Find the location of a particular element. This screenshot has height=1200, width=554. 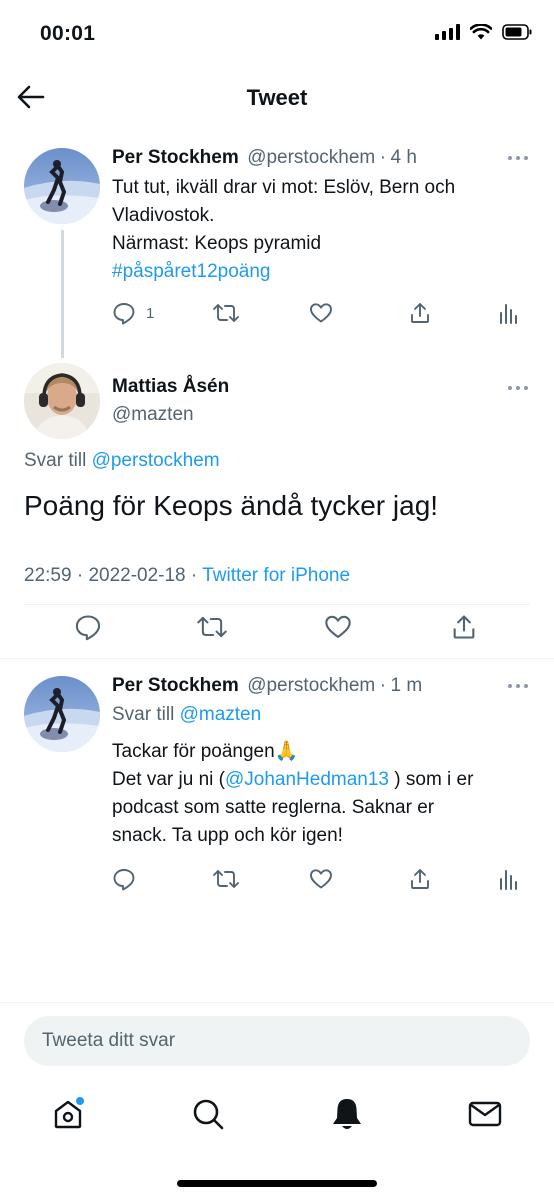

reply-input-placeholder: Tweeta ditt svar is located at coordinates (109, 1040).